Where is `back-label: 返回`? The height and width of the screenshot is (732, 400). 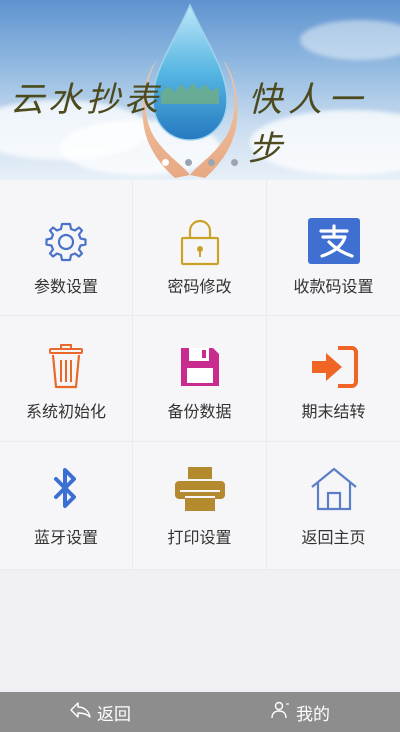 back-label: 返回 is located at coordinates (114, 714).